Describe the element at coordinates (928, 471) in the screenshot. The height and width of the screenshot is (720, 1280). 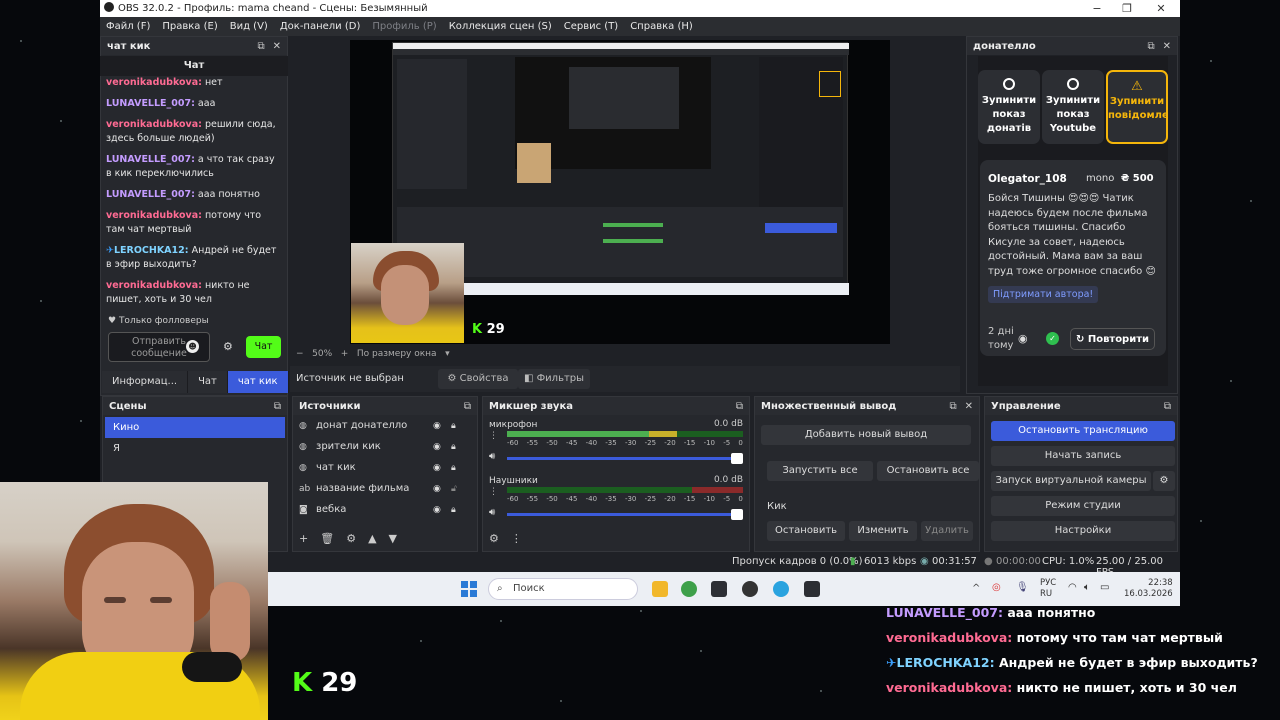
I see `stop-all-button: Остановить все` at that location.